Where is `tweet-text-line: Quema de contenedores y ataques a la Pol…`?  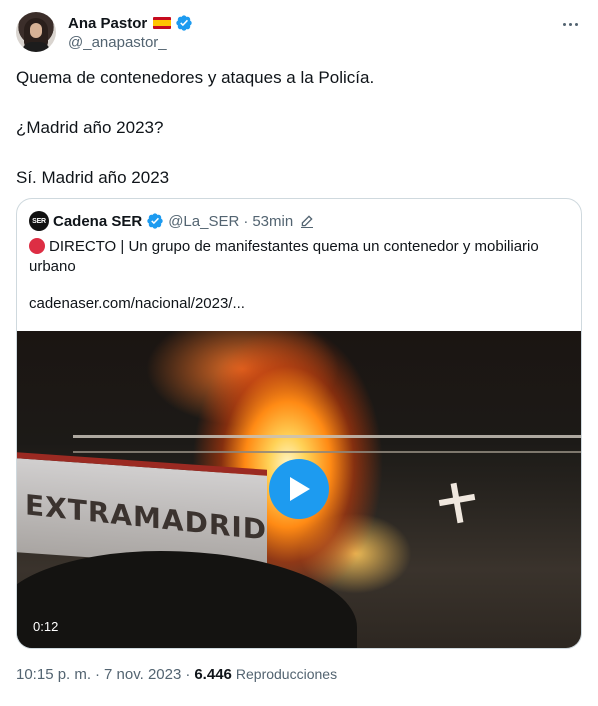
tweet-text-line: Quema de contenedores y ataques a la Pol… is located at coordinates (195, 77).